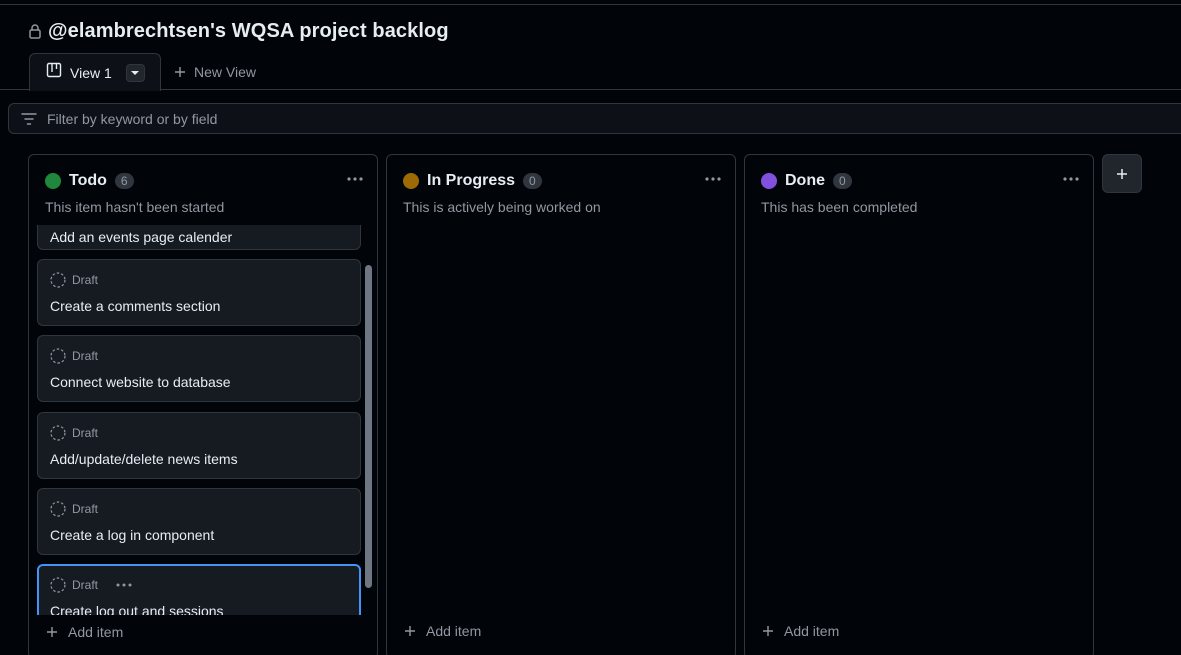 The image size is (1181, 655). I want to click on new-view-button: New View, so click(215, 72).